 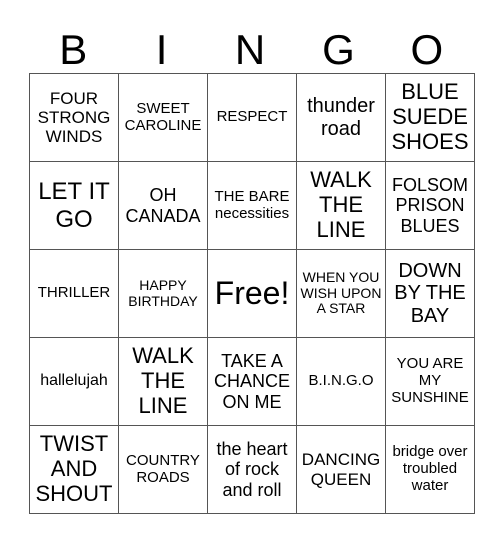 I want to click on bingo-cell: the heart of rock and roll, so click(x=252, y=469).